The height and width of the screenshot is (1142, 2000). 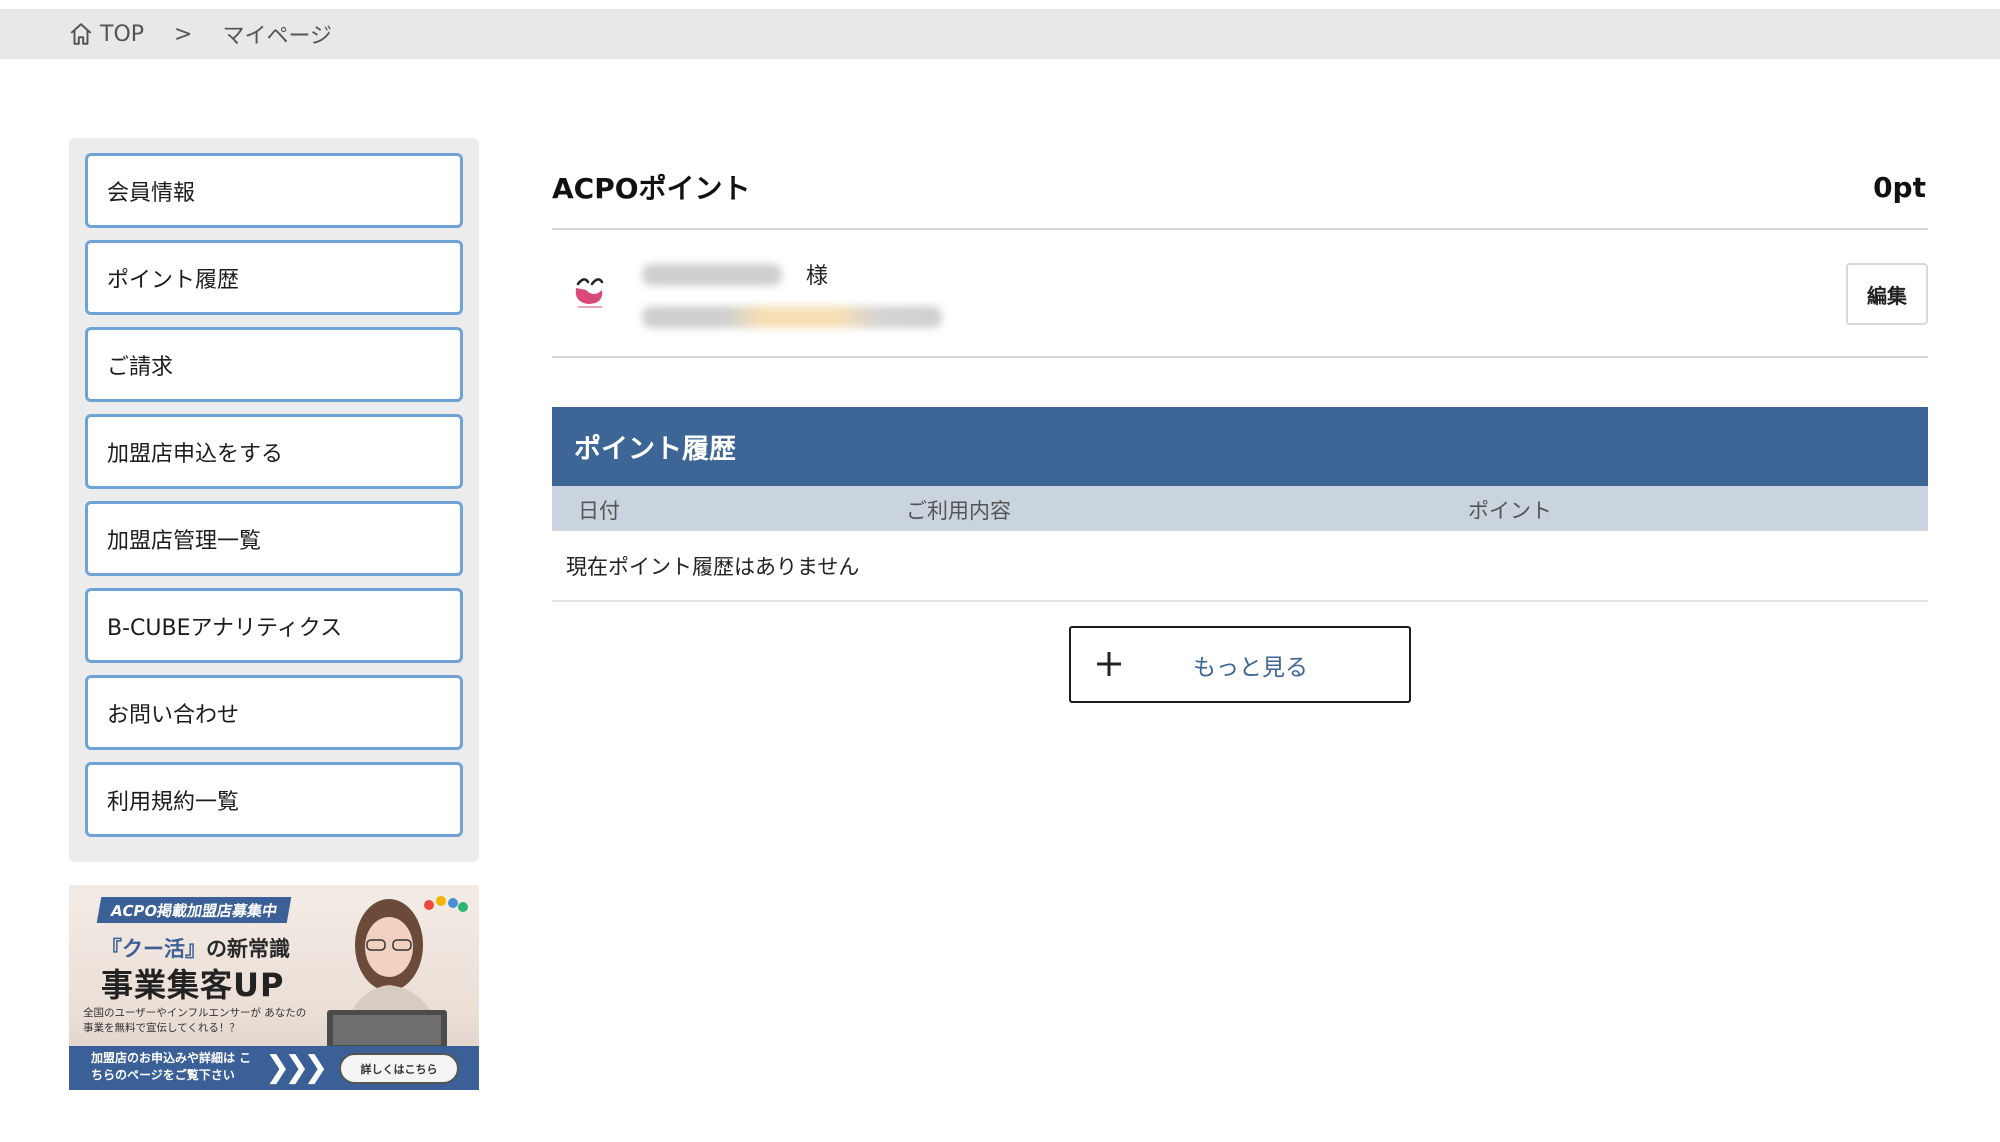 What do you see at coordinates (1000, 34) in the screenshot?
I see `breadcrumb: TOP > マイページ` at bounding box center [1000, 34].